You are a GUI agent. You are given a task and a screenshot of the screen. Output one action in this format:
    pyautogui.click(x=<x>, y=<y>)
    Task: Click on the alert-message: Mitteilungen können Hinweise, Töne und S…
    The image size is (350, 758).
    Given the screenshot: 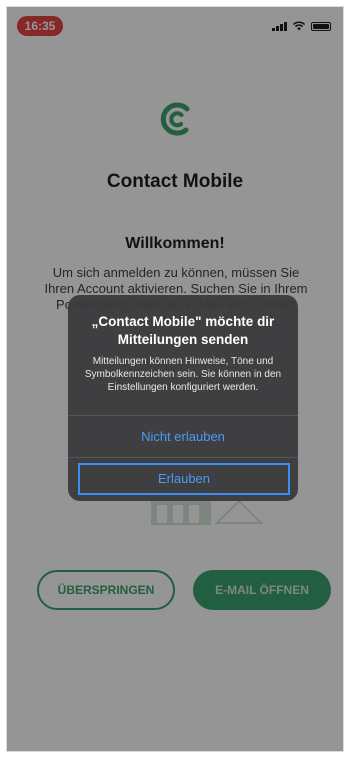 What is the action you would take?
    pyautogui.click(x=183, y=374)
    